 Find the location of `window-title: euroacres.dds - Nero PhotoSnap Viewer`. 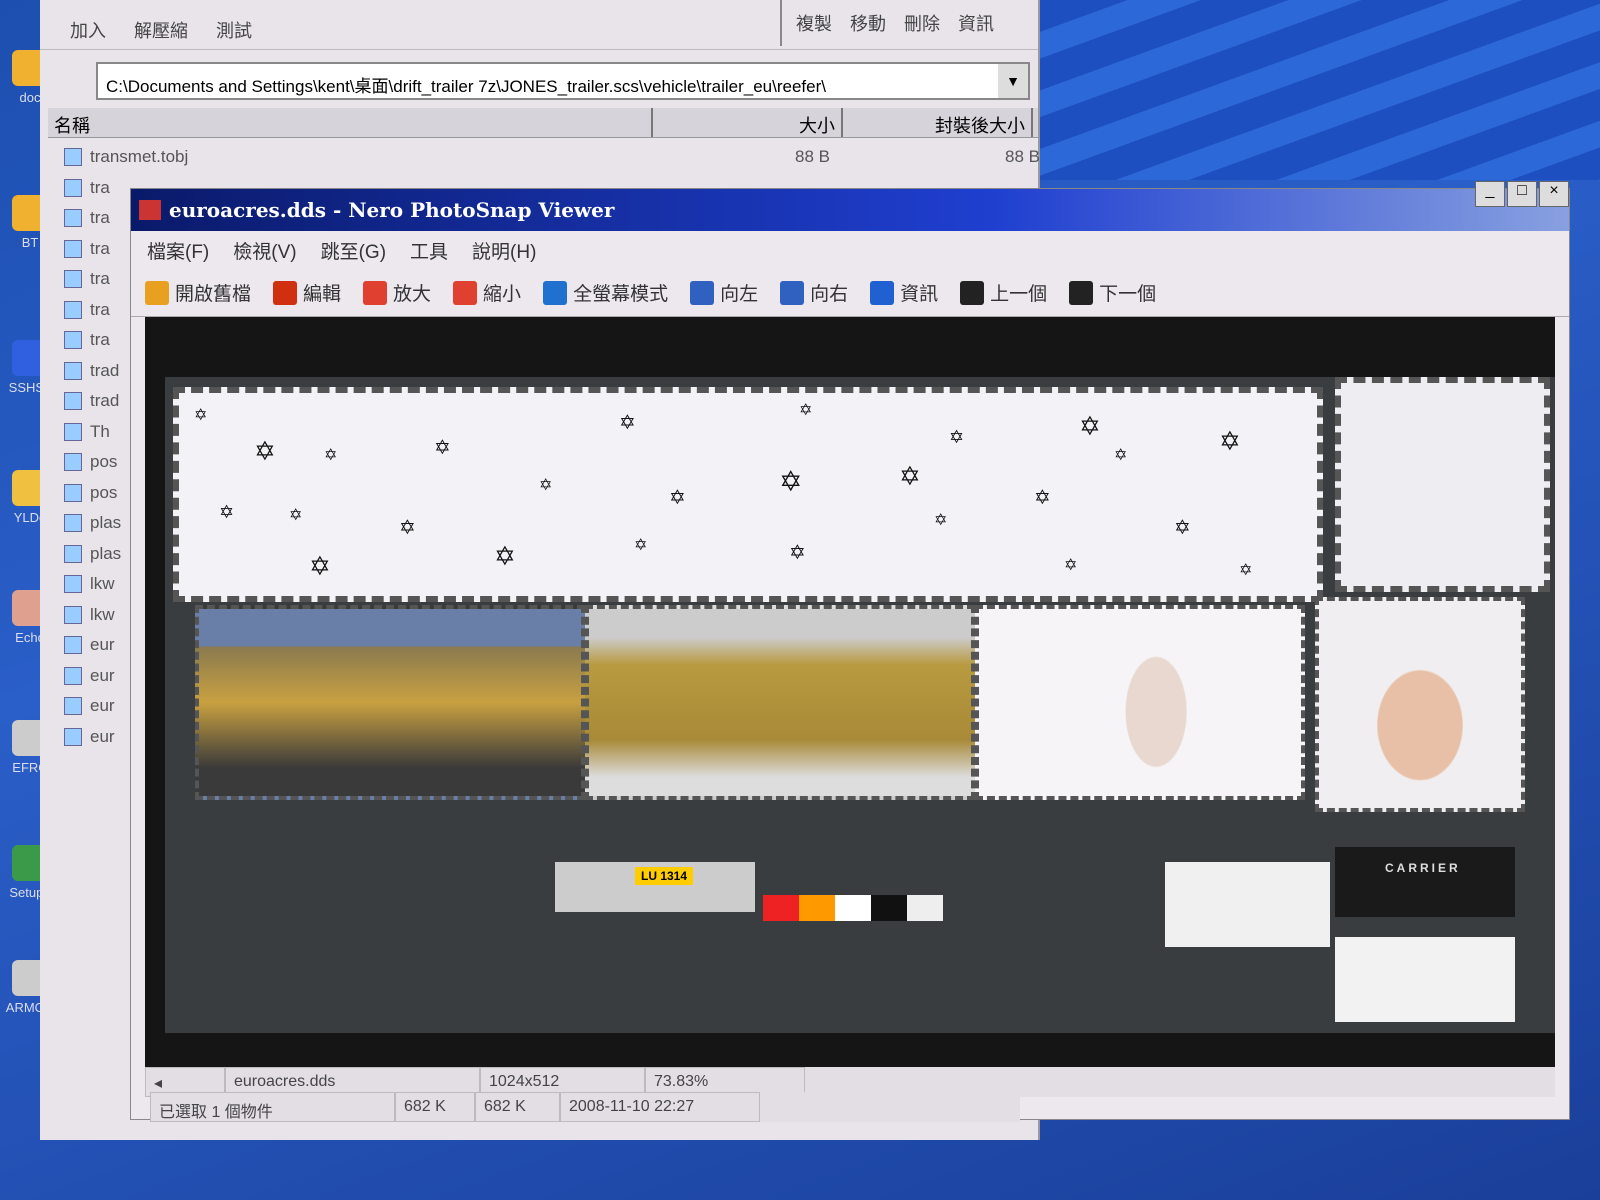

window-title: euroacres.dds - Nero PhotoSnap Viewer is located at coordinates (392, 210).